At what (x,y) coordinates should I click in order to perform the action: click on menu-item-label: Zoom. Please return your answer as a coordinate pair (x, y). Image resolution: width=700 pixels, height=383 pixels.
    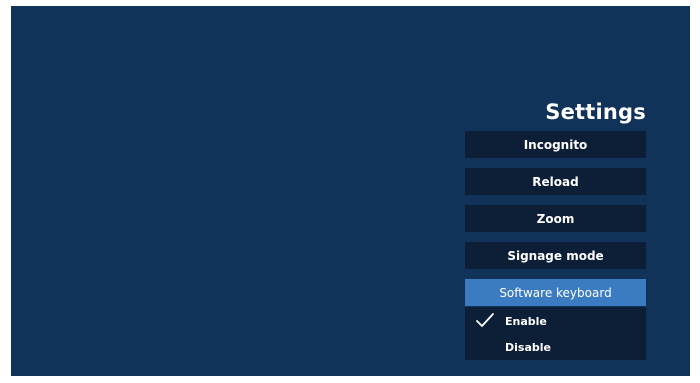
    Looking at the image, I should click on (555, 218).